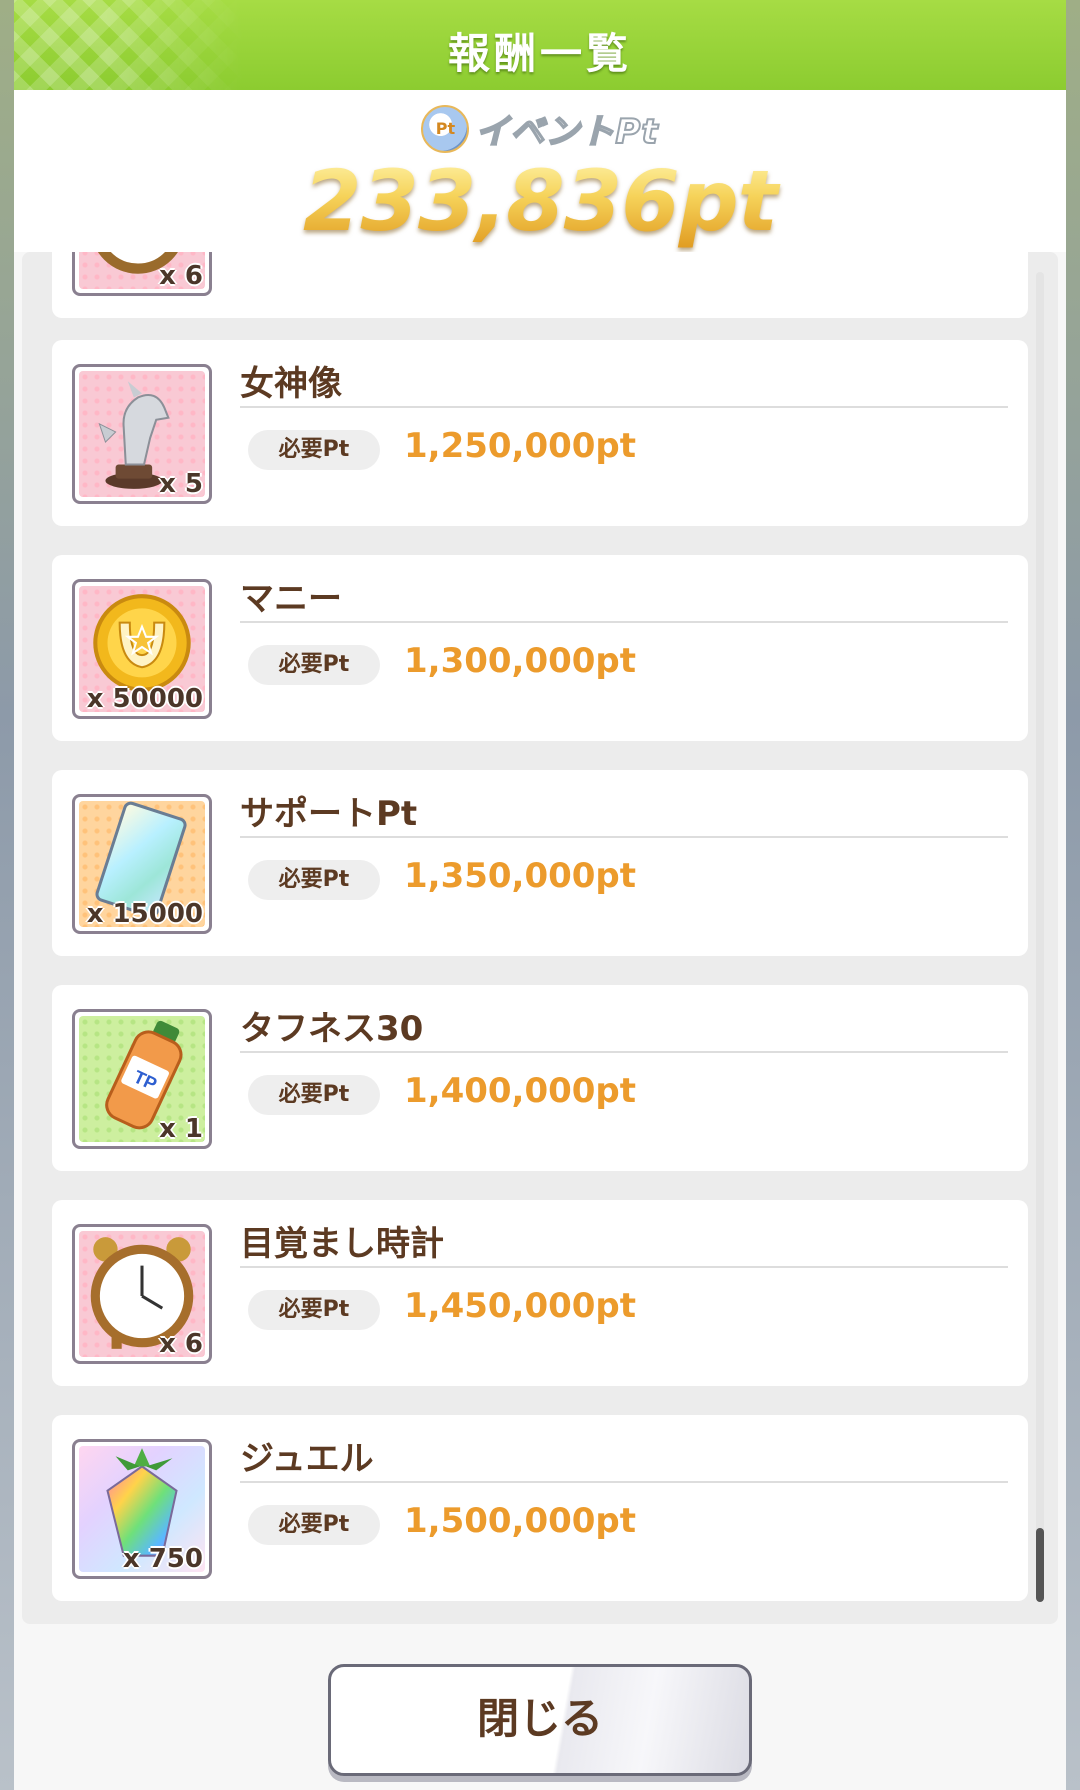 The height and width of the screenshot is (1790, 1080). Describe the element at coordinates (142, 649) in the screenshot. I see `reward-icon: x 50000` at that location.